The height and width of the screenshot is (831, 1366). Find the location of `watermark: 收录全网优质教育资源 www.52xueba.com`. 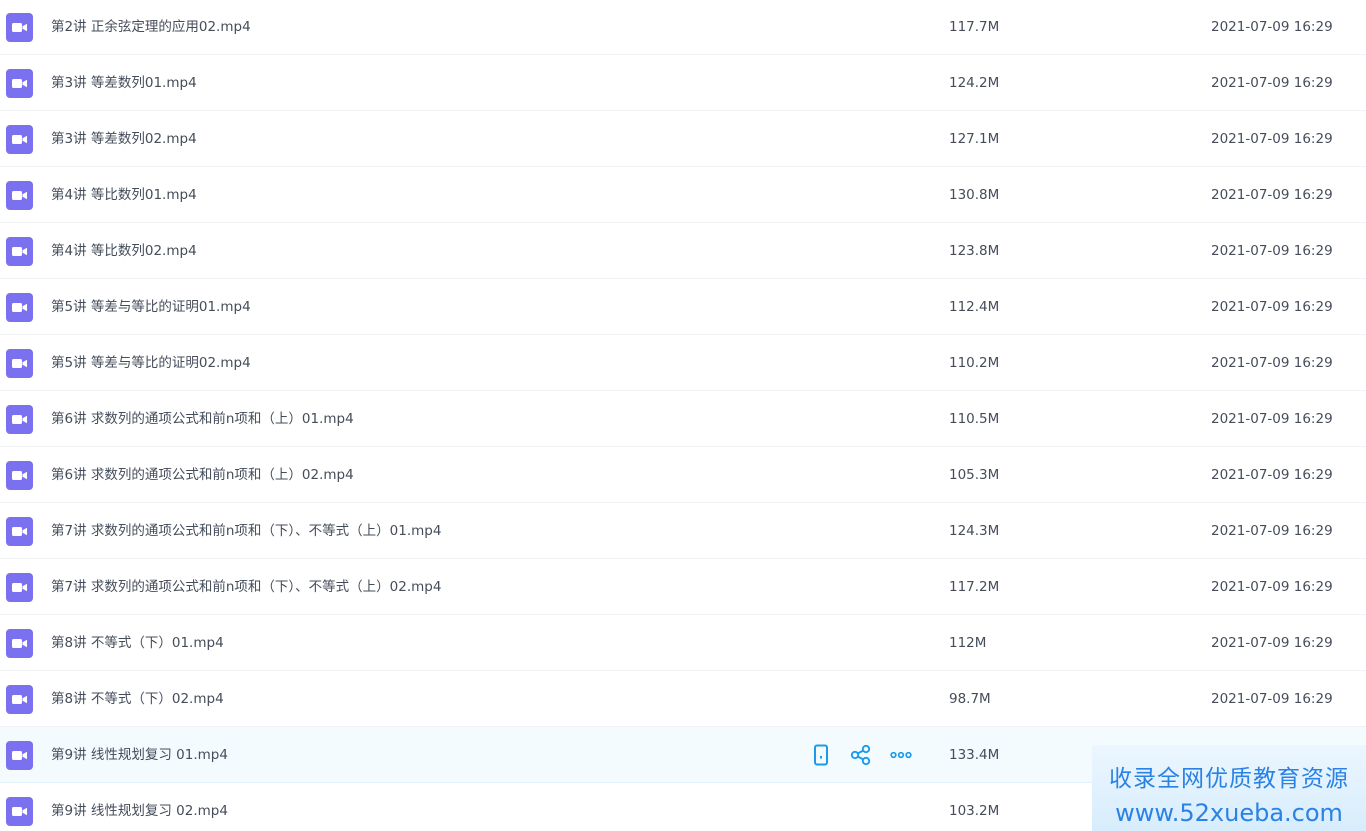

watermark: 收录全网优质教育资源 www.52xueba.com is located at coordinates (1229, 788).